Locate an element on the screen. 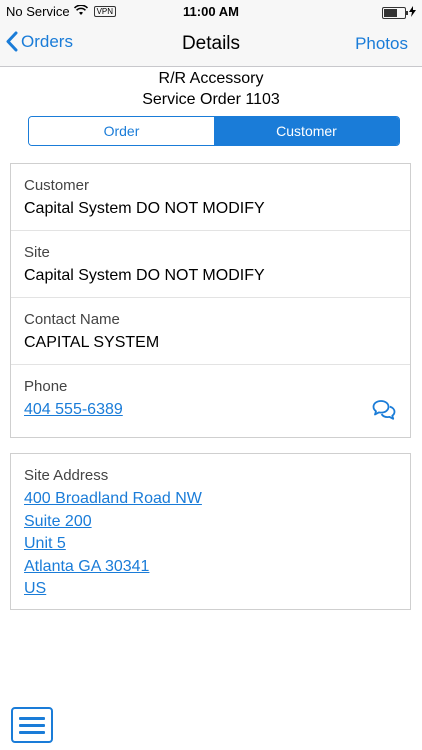 The width and height of the screenshot is (422, 750). status-bar: No Service VPN 11:00 AM is located at coordinates (211, 11).